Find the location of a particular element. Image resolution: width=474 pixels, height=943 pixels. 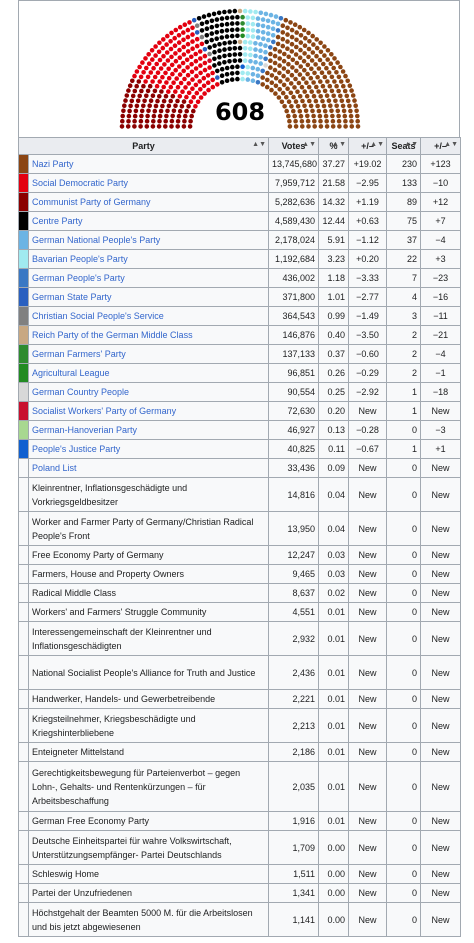

change-column-header: +/– ▲▼ is located at coordinates (368, 146).